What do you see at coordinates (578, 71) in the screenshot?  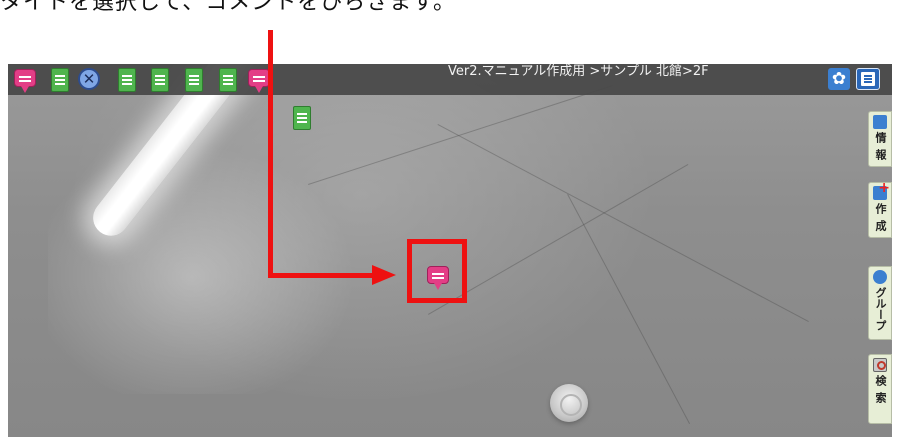 I see `breadcrumb: Ver2.マニュアル作成用 >サンプル 北館>2F` at bounding box center [578, 71].